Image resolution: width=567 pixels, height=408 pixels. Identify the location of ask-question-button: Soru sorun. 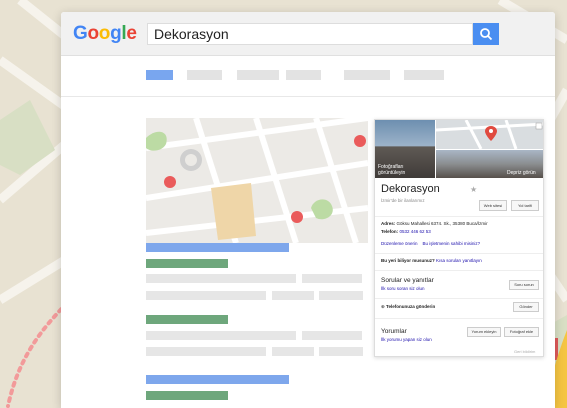
(524, 285).